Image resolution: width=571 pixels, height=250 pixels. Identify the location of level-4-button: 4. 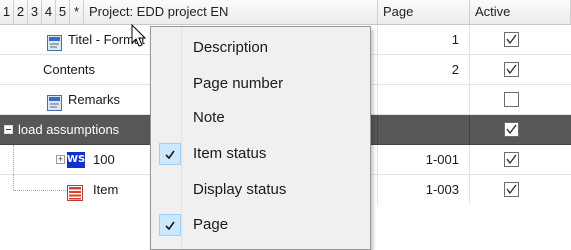
(49, 12).